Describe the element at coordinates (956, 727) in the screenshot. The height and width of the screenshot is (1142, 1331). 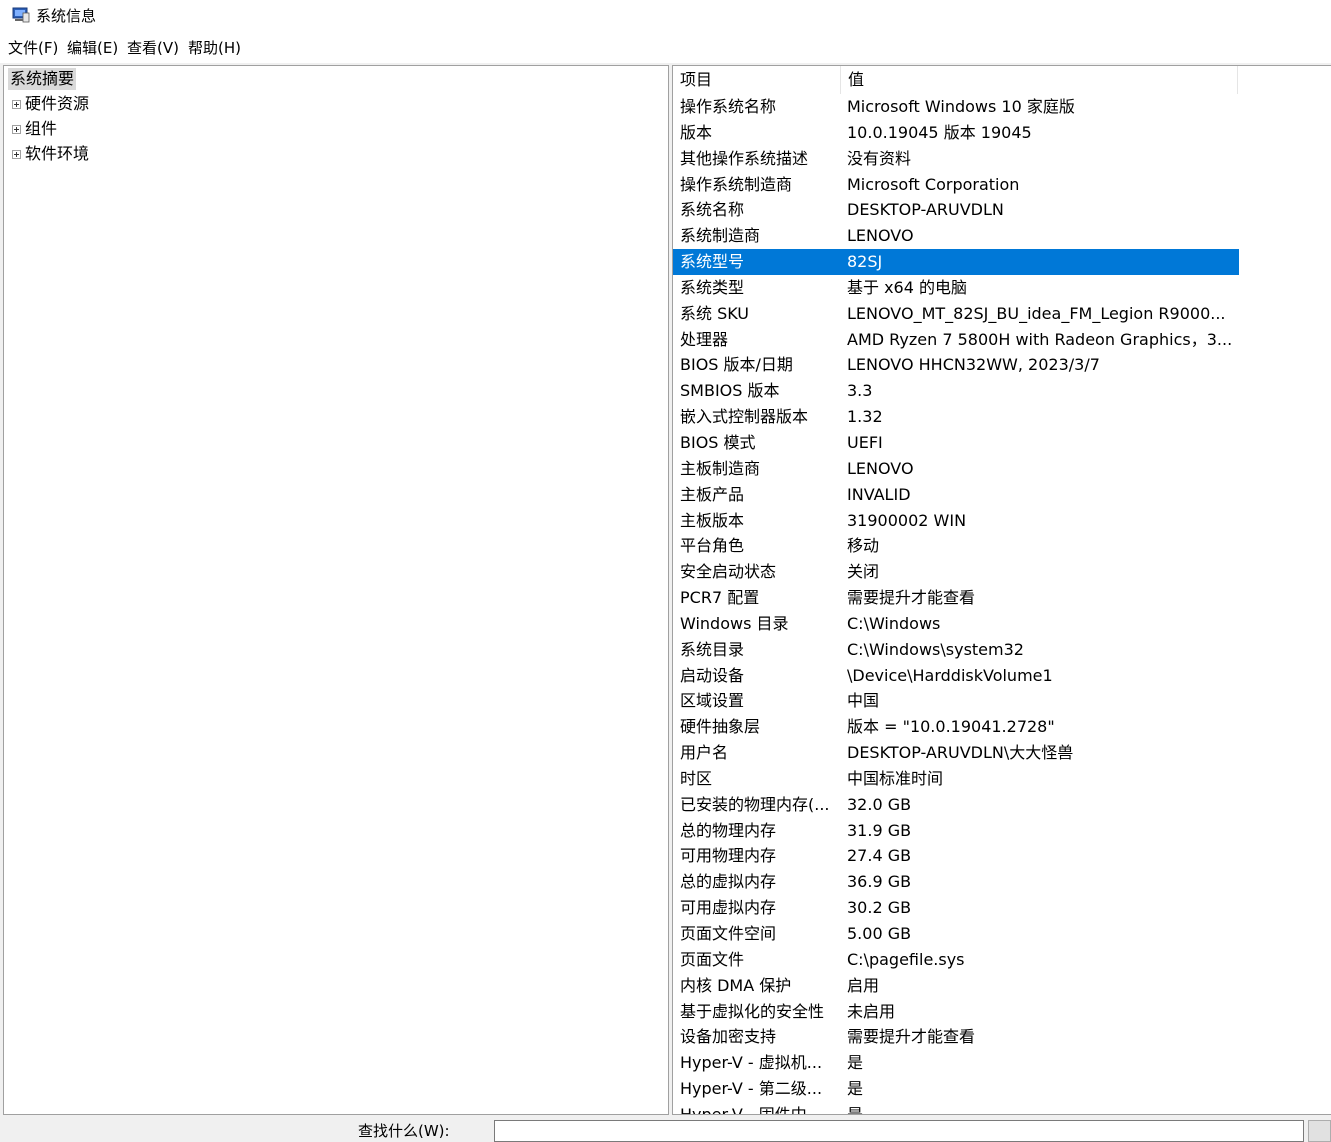
I see `table-row: 硬件抽象层 版本 = "10.0.19041.2728"` at that location.